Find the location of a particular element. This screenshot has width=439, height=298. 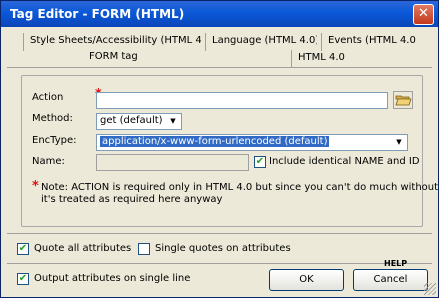

close-icon: ✕ is located at coordinates (423, 13).